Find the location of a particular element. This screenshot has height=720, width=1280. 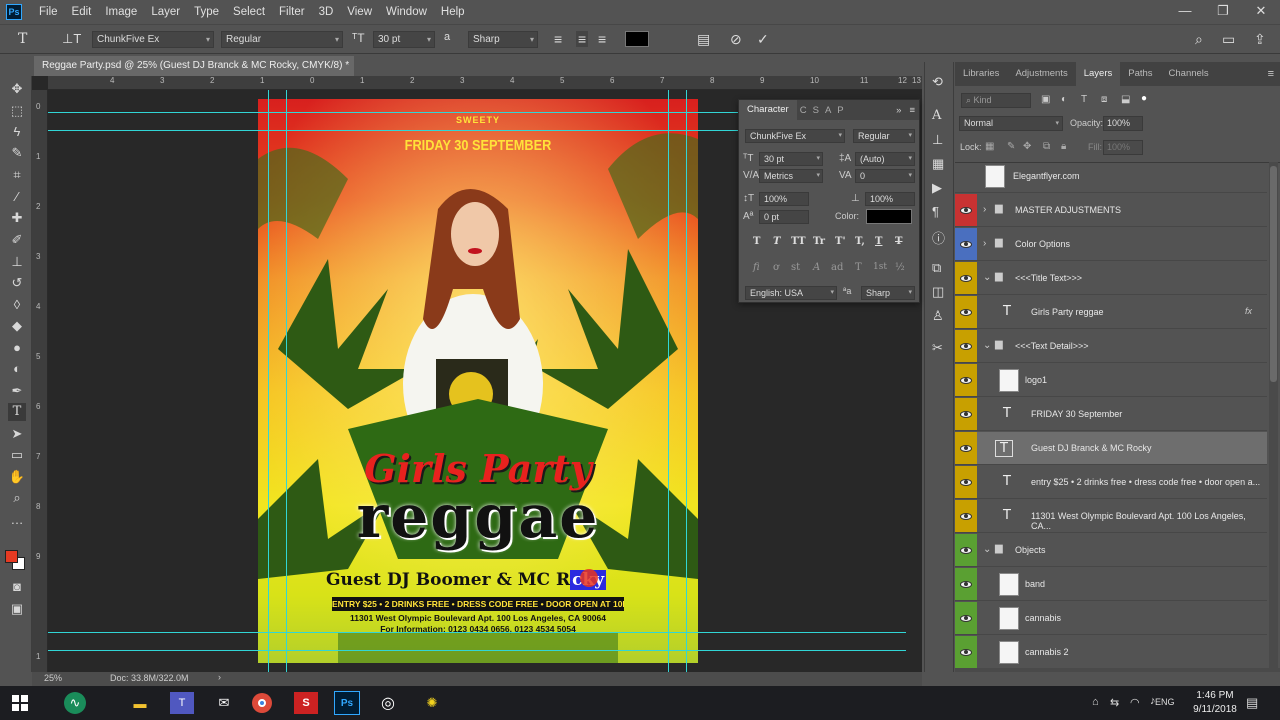

warp-text-icon: ▤ is located at coordinates (703, 39).